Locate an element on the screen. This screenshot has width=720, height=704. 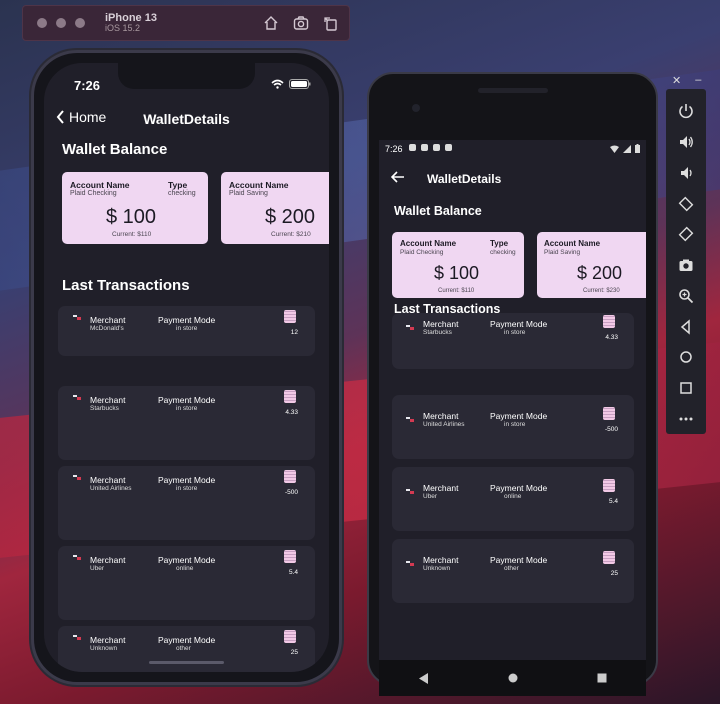
payment-mode-value: online is located at coordinates (185, 568).